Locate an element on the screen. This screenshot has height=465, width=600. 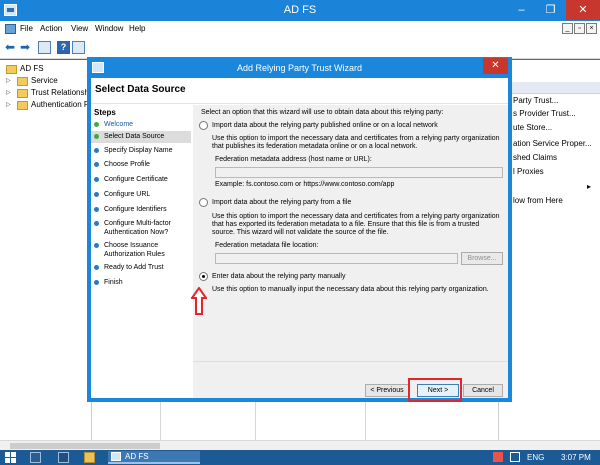
radio-enter-manually is located at coordinates (203, 276).